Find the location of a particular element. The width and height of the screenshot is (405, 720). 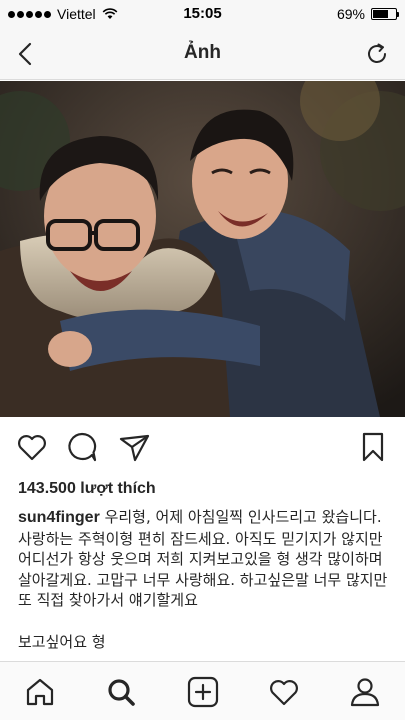

nav-bar: Ảnh is located at coordinates (202, 54).